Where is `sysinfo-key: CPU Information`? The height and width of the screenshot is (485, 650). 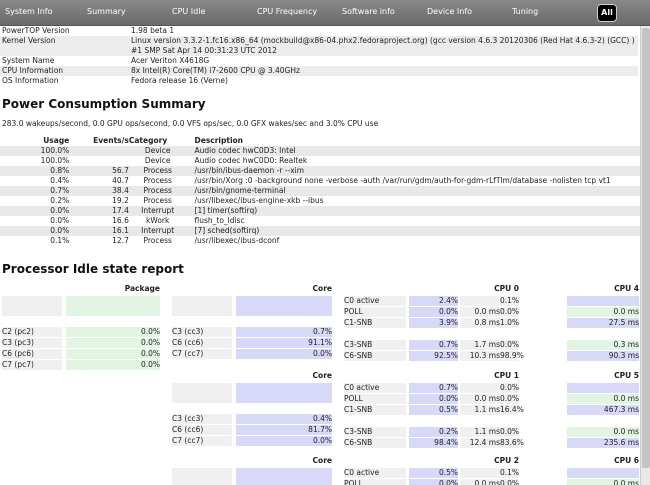
sysinfo-key: CPU Information is located at coordinates (64, 71).